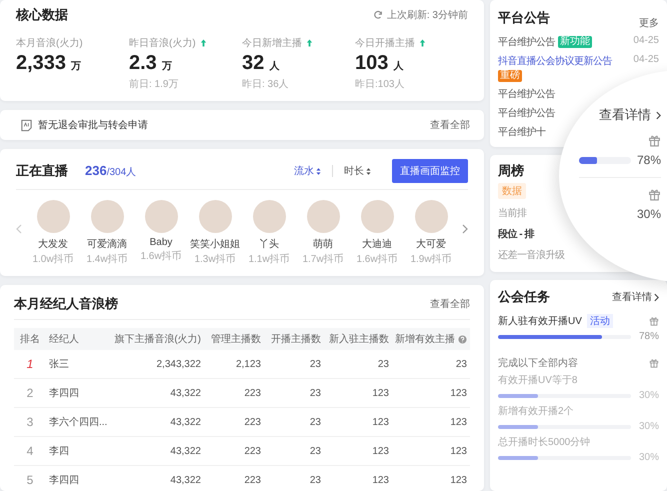 The width and height of the screenshot is (667, 491). What do you see at coordinates (307, 171) in the screenshot?
I see `sort-toggle: 流水` at bounding box center [307, 171].